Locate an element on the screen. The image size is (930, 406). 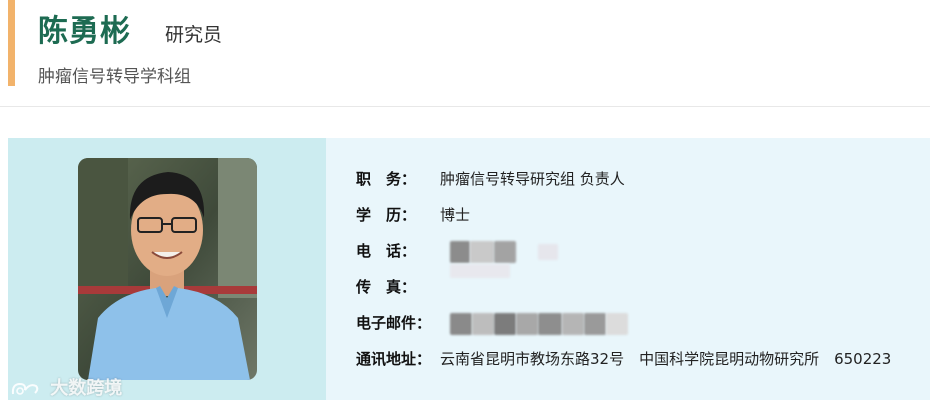
address-value: 云南省昆明市教场东路32号 中国科学院昆明动物研究所 650223 is located at coordinates (666, 359).